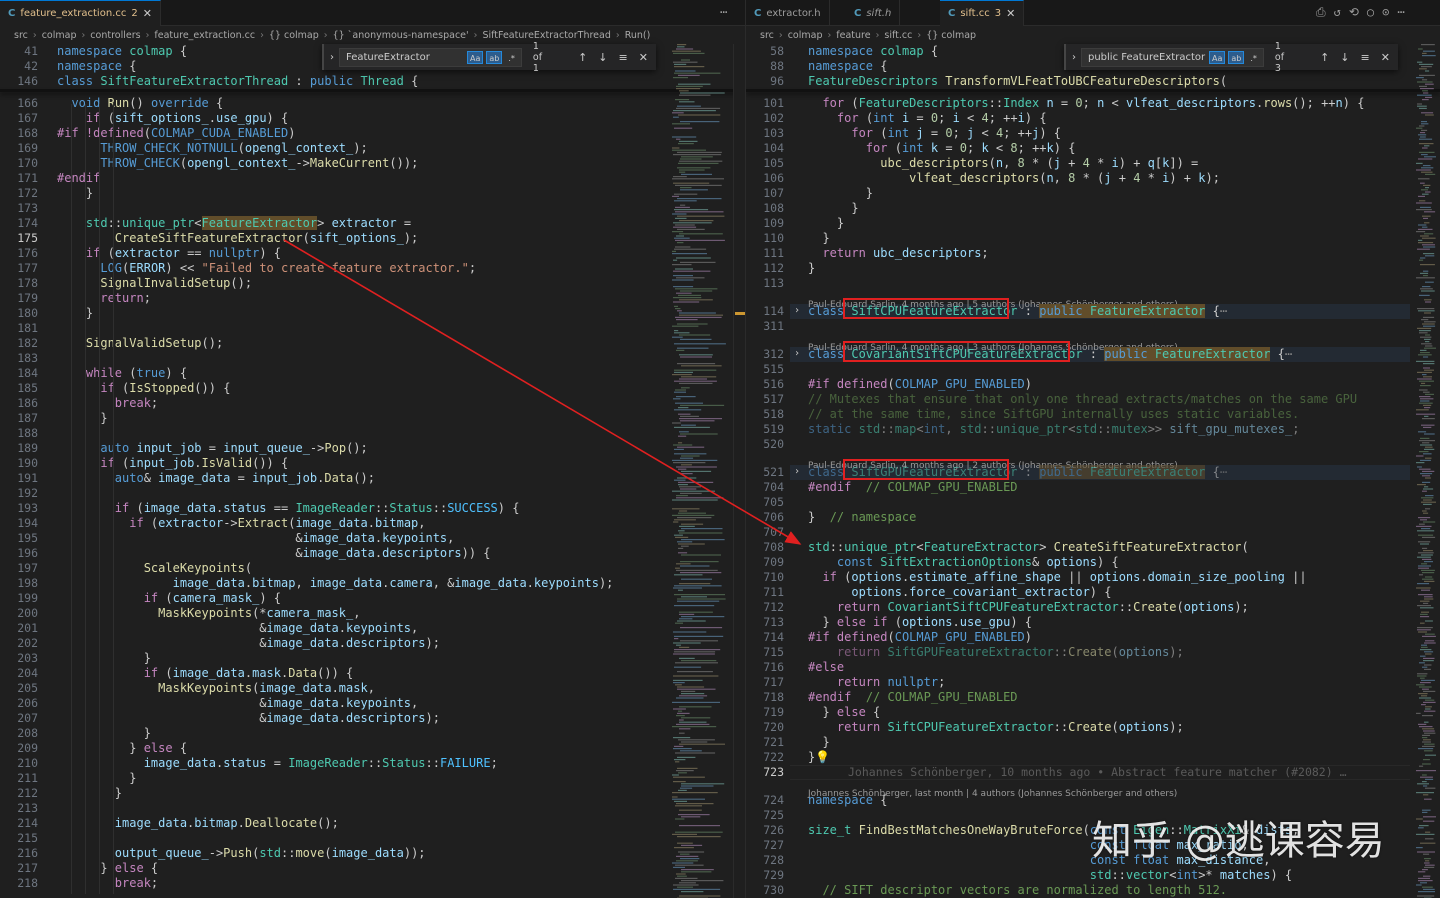 The width and height of the screenshot is (1440, 898). What do you see at coordinates (853, 35) in the screenshot?
I see `breadcrumb-item: feature` at bounding box center [853, 35].